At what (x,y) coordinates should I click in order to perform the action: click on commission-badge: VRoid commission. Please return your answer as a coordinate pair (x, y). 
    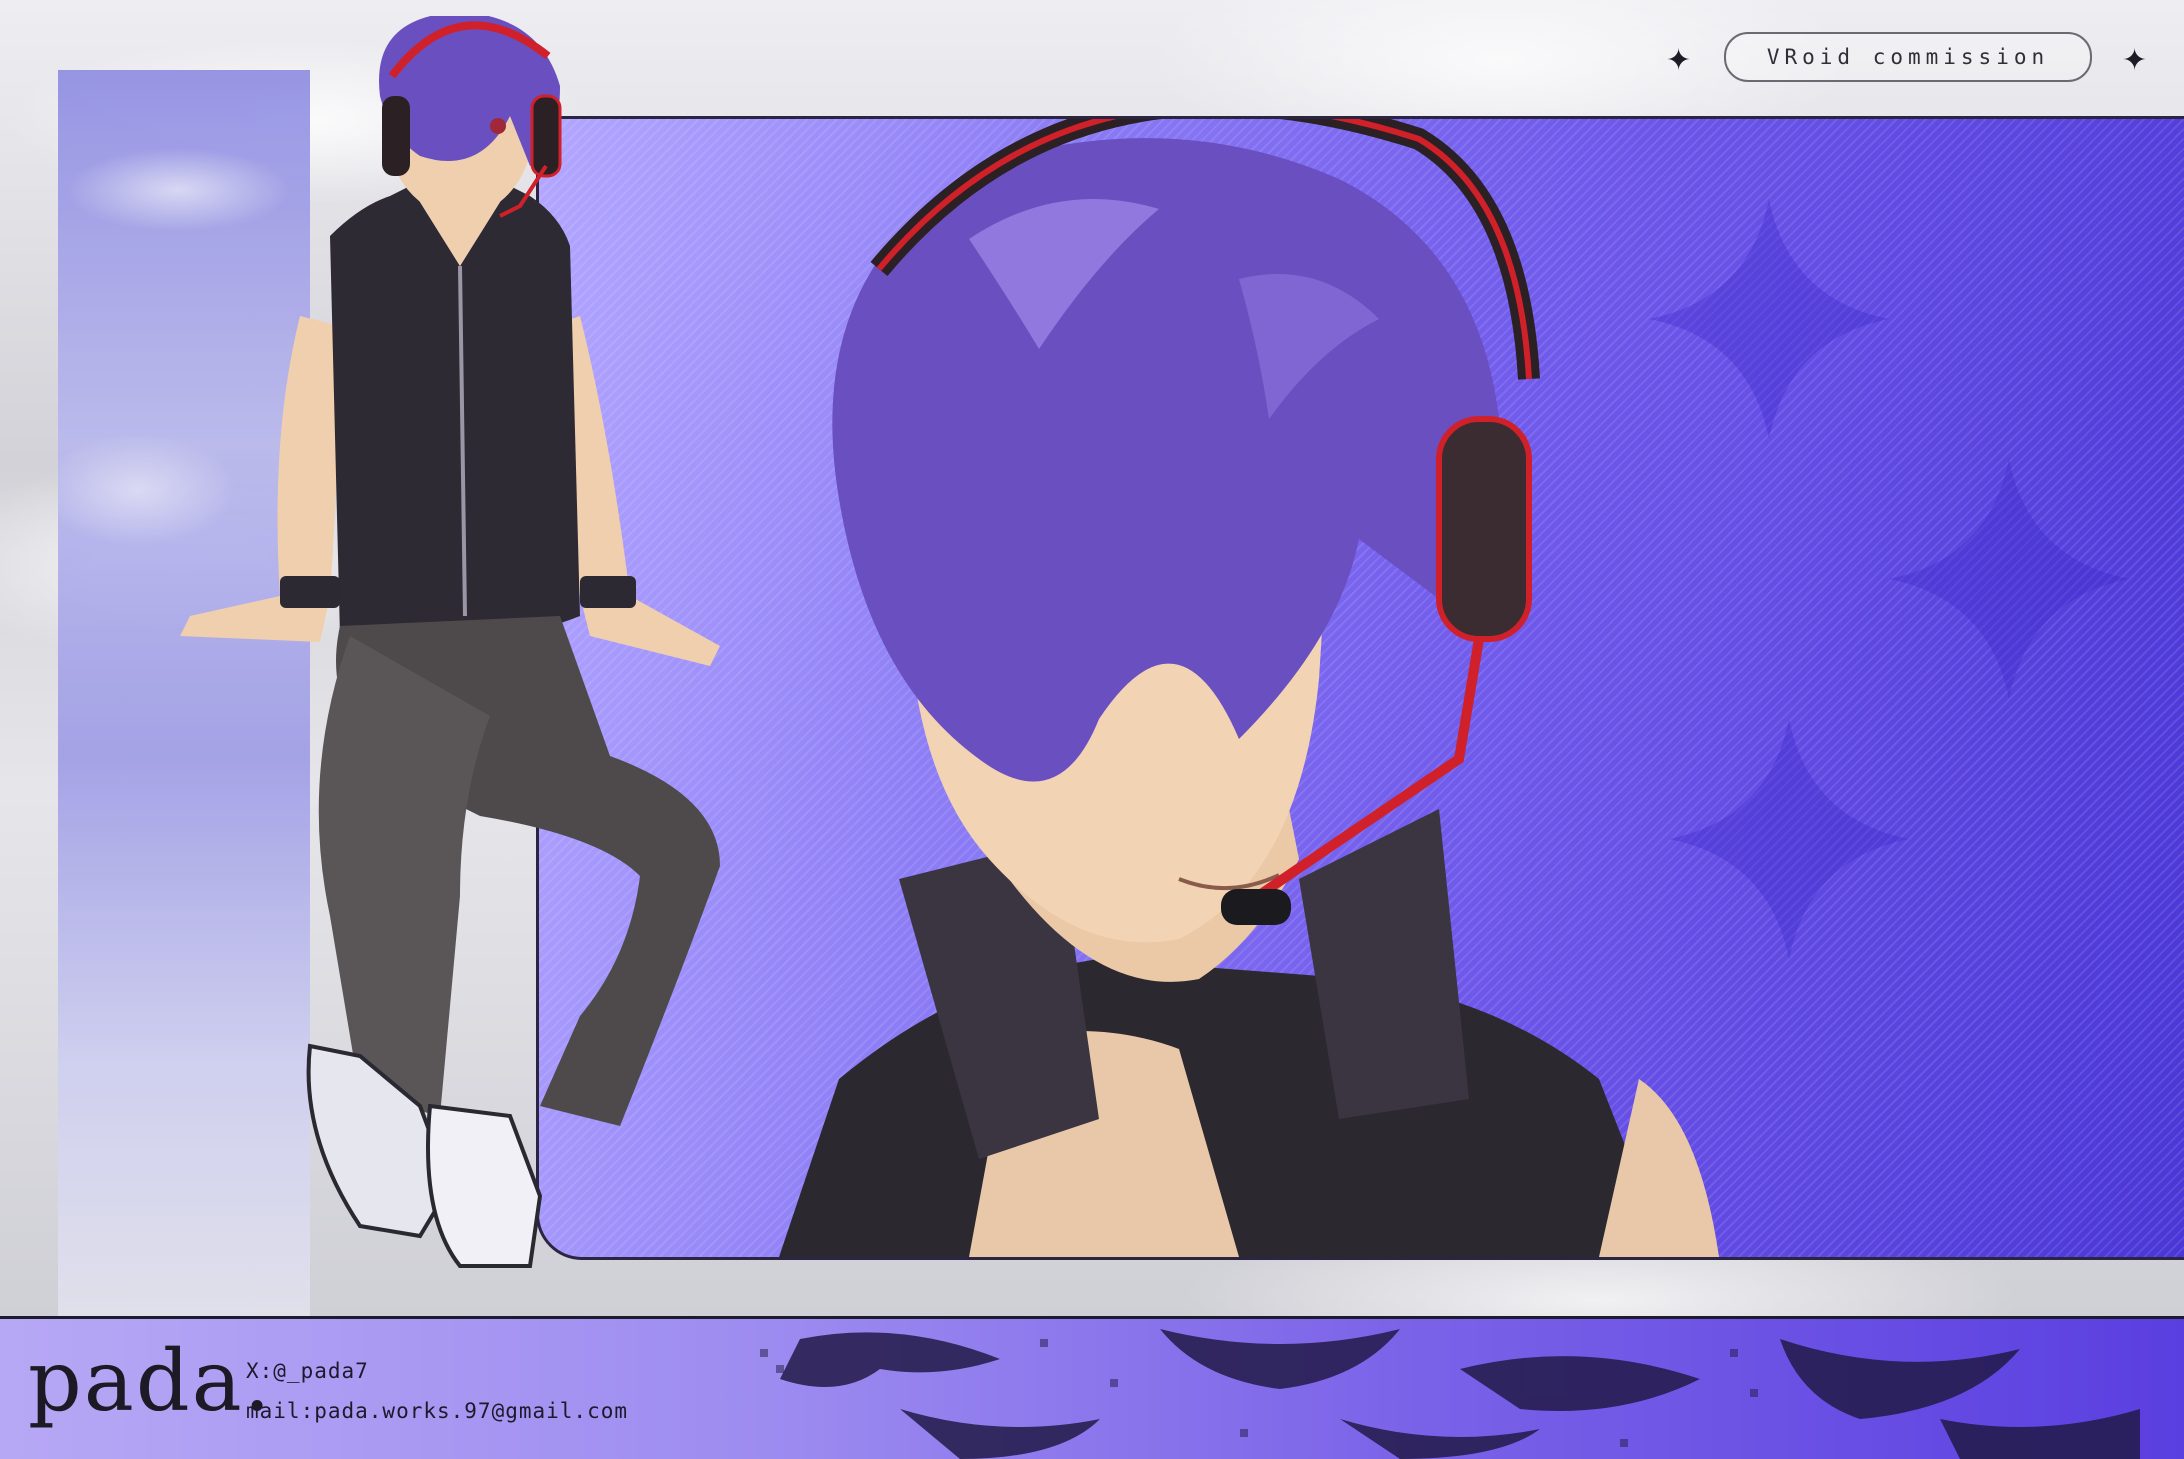
    Looking at the image, I should click on (1908, 57).